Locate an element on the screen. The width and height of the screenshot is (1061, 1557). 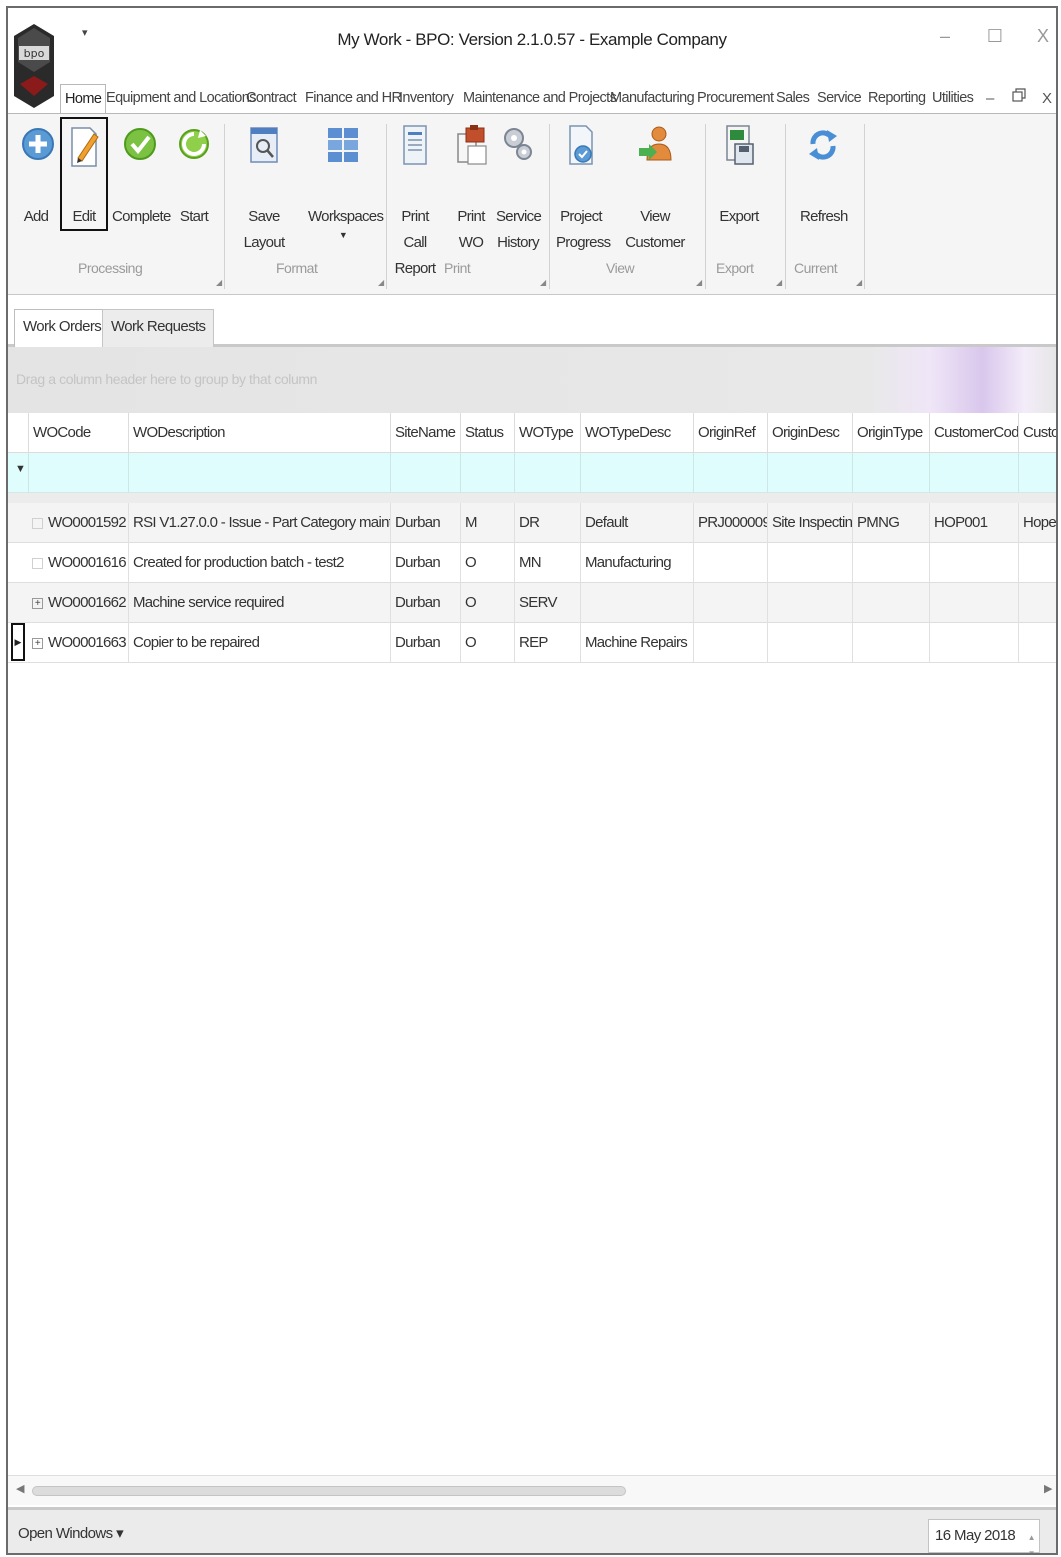
column-header-wocode: WOCode is located at coordinates (78, 433).